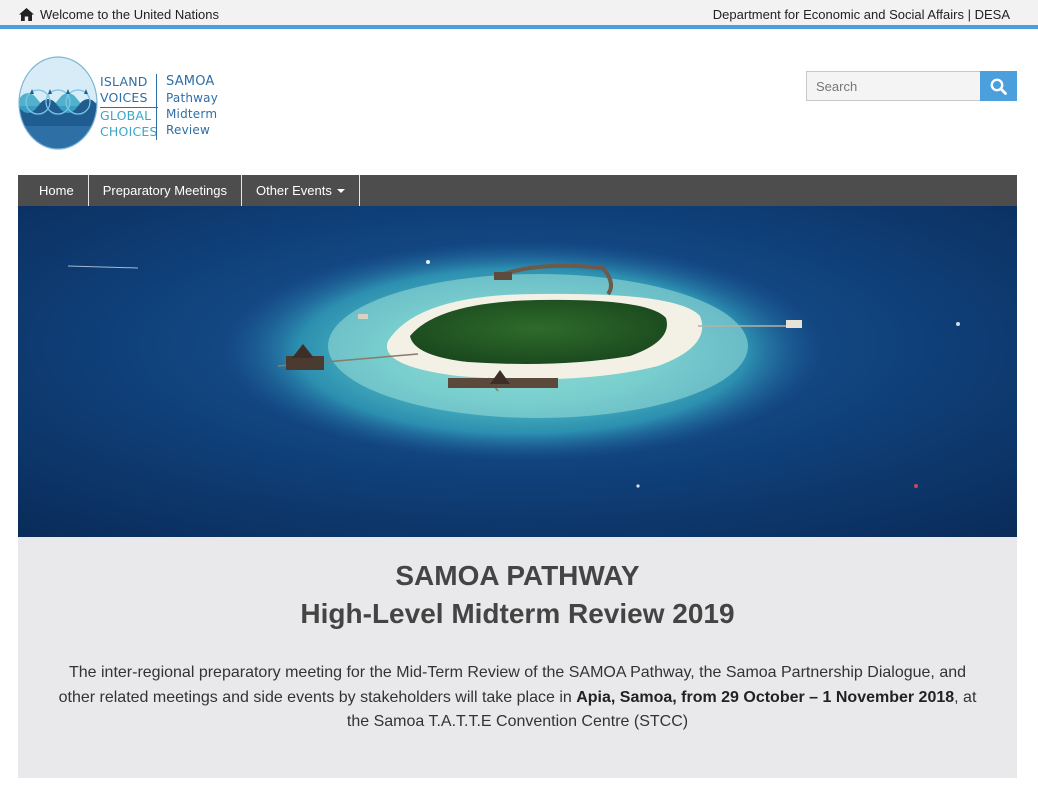  I want to click on search-button, so click(998, 86).